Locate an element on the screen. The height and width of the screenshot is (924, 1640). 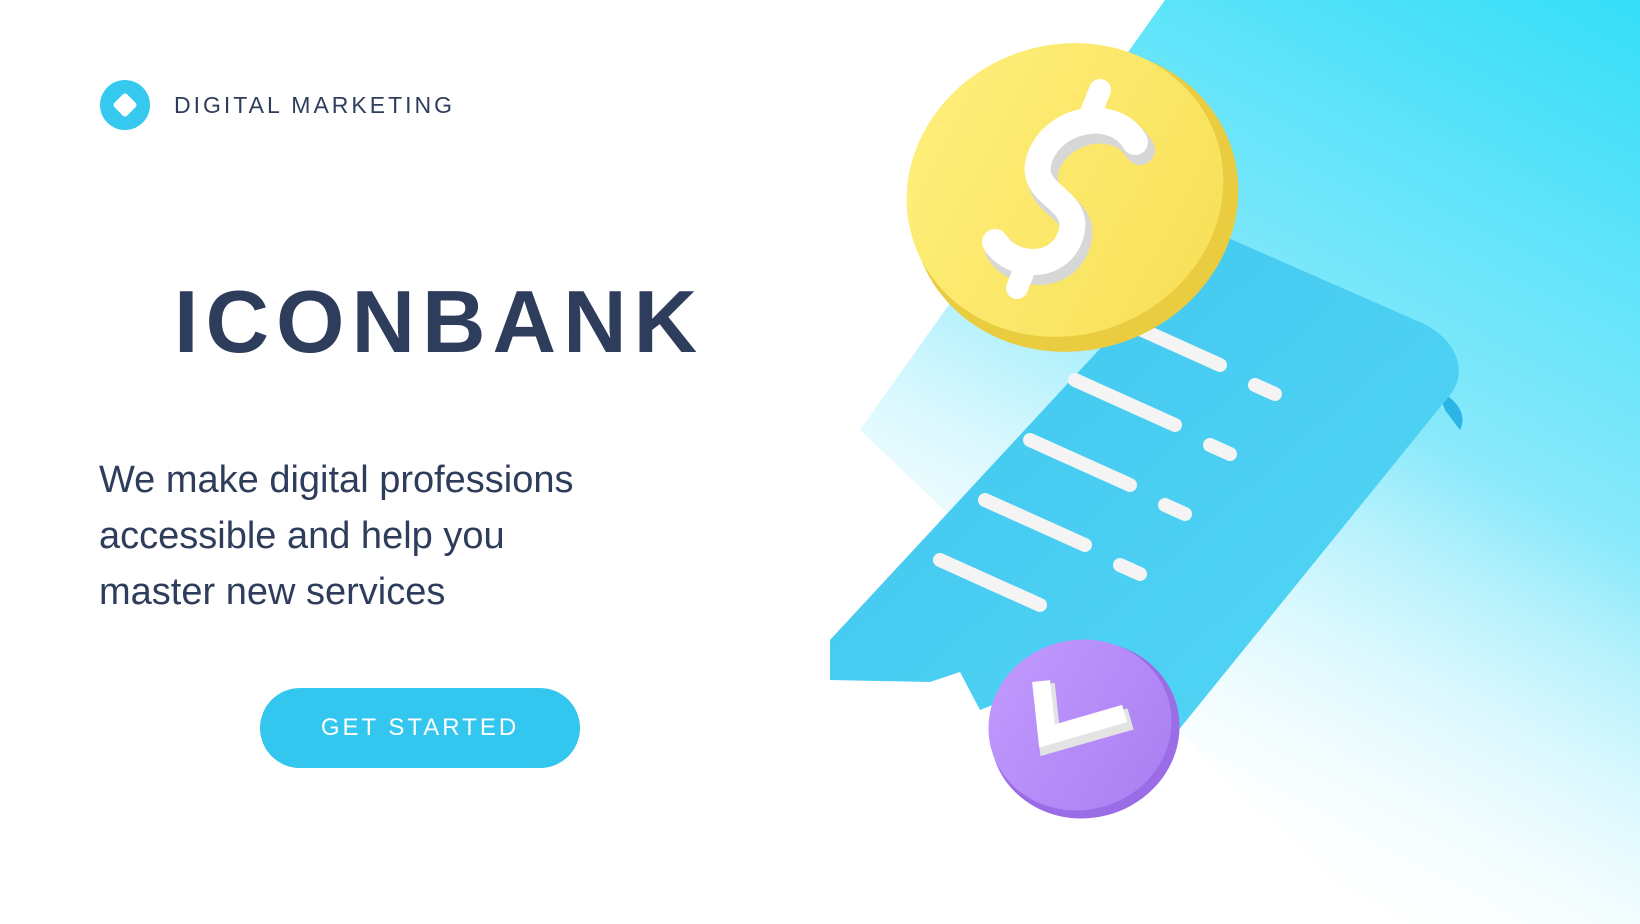
brand-header: DIGITAL MARKETING is located at coordinates (277, 105).